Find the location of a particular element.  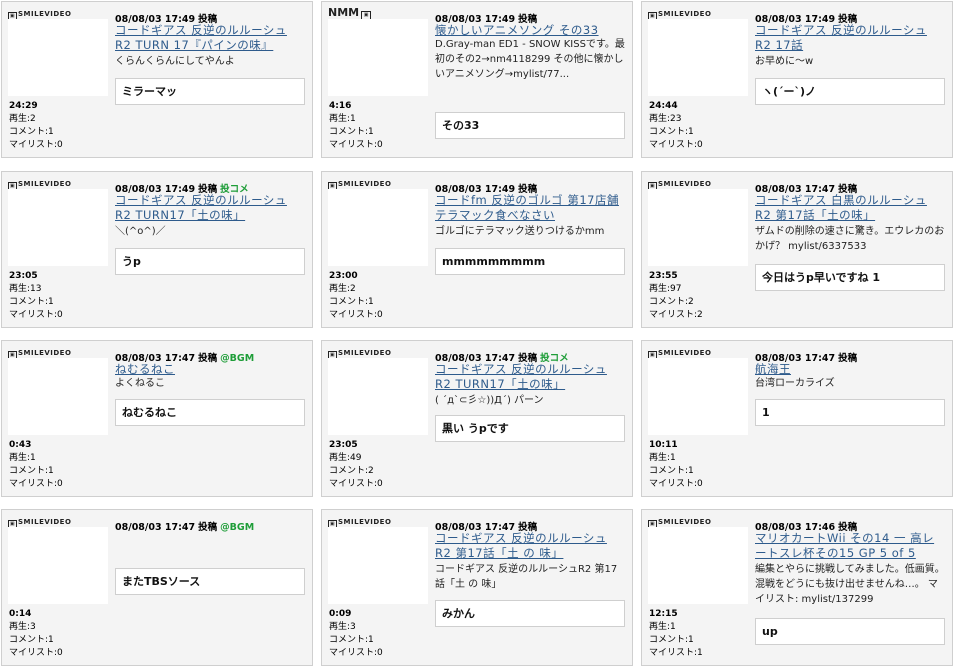

video-length: 4:16 is located at coordinates (340, 106).